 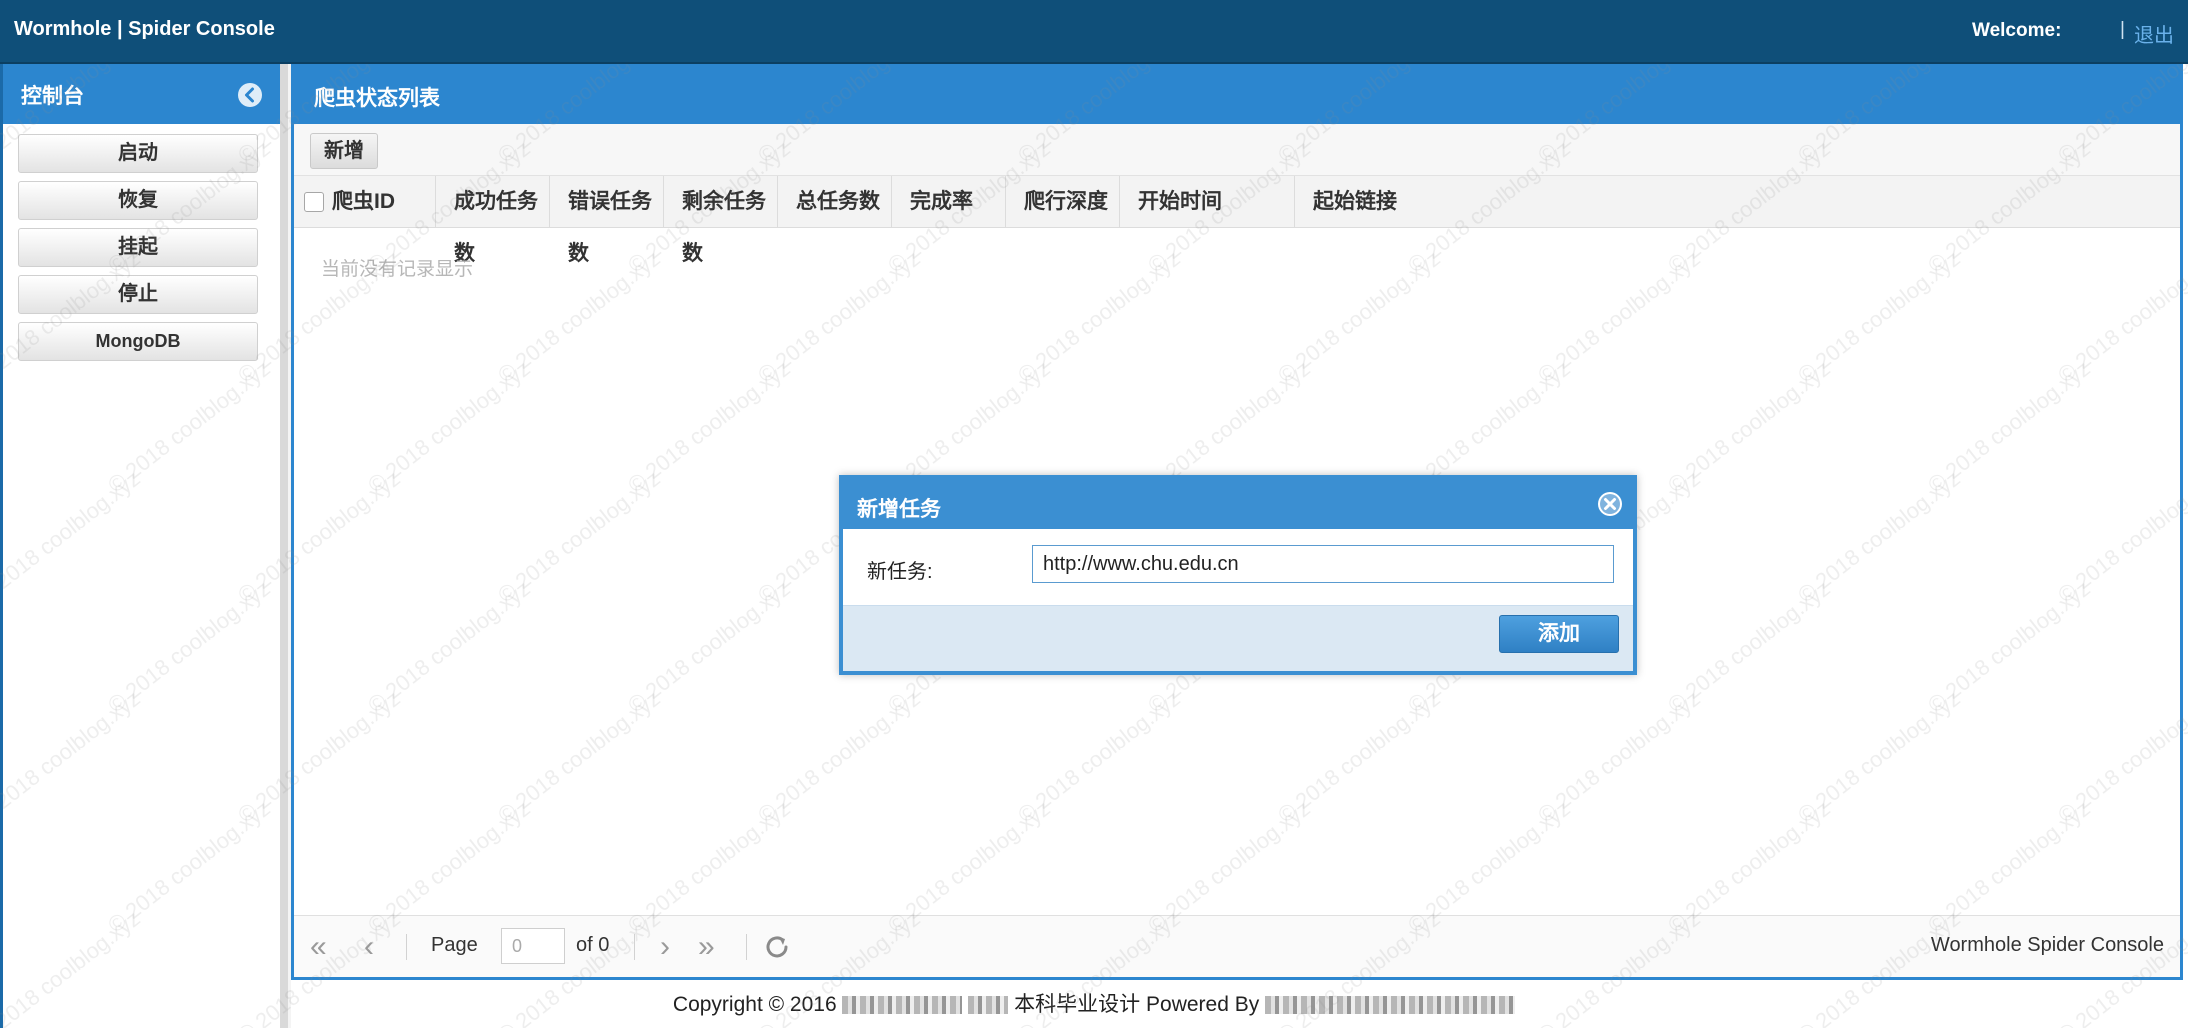 I want to click on column-error-count: 错误任务数, so click(x=607, y=220).